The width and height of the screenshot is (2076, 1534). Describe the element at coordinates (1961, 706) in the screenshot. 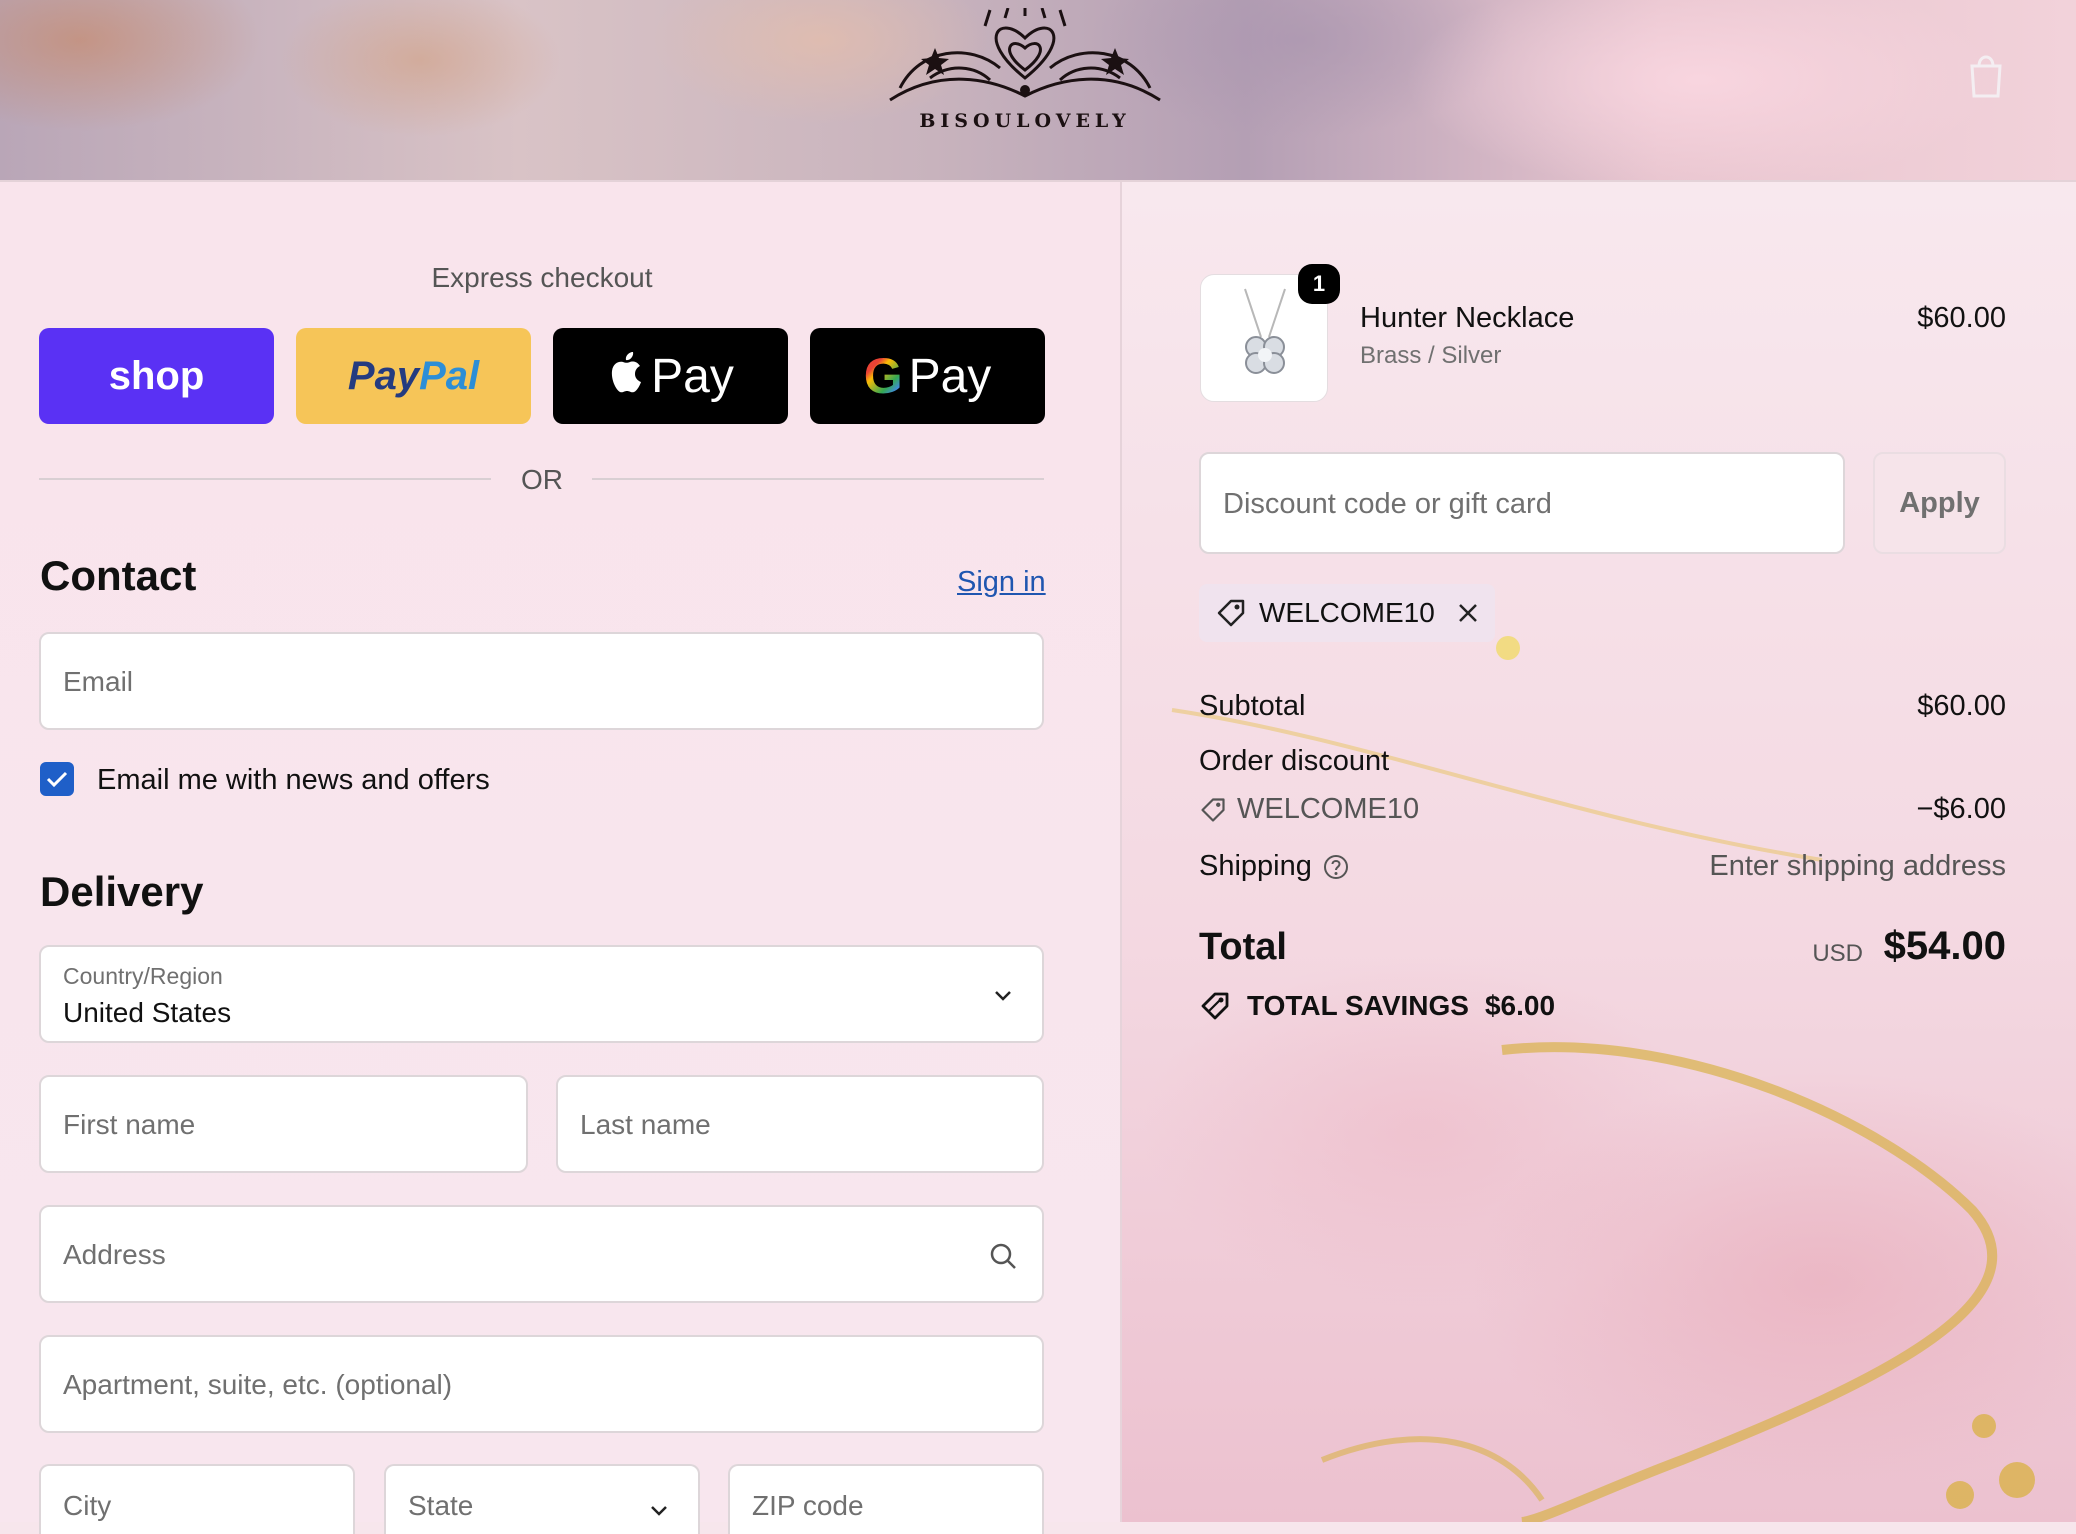

I see `subtotal-value: $60.00` at that location.